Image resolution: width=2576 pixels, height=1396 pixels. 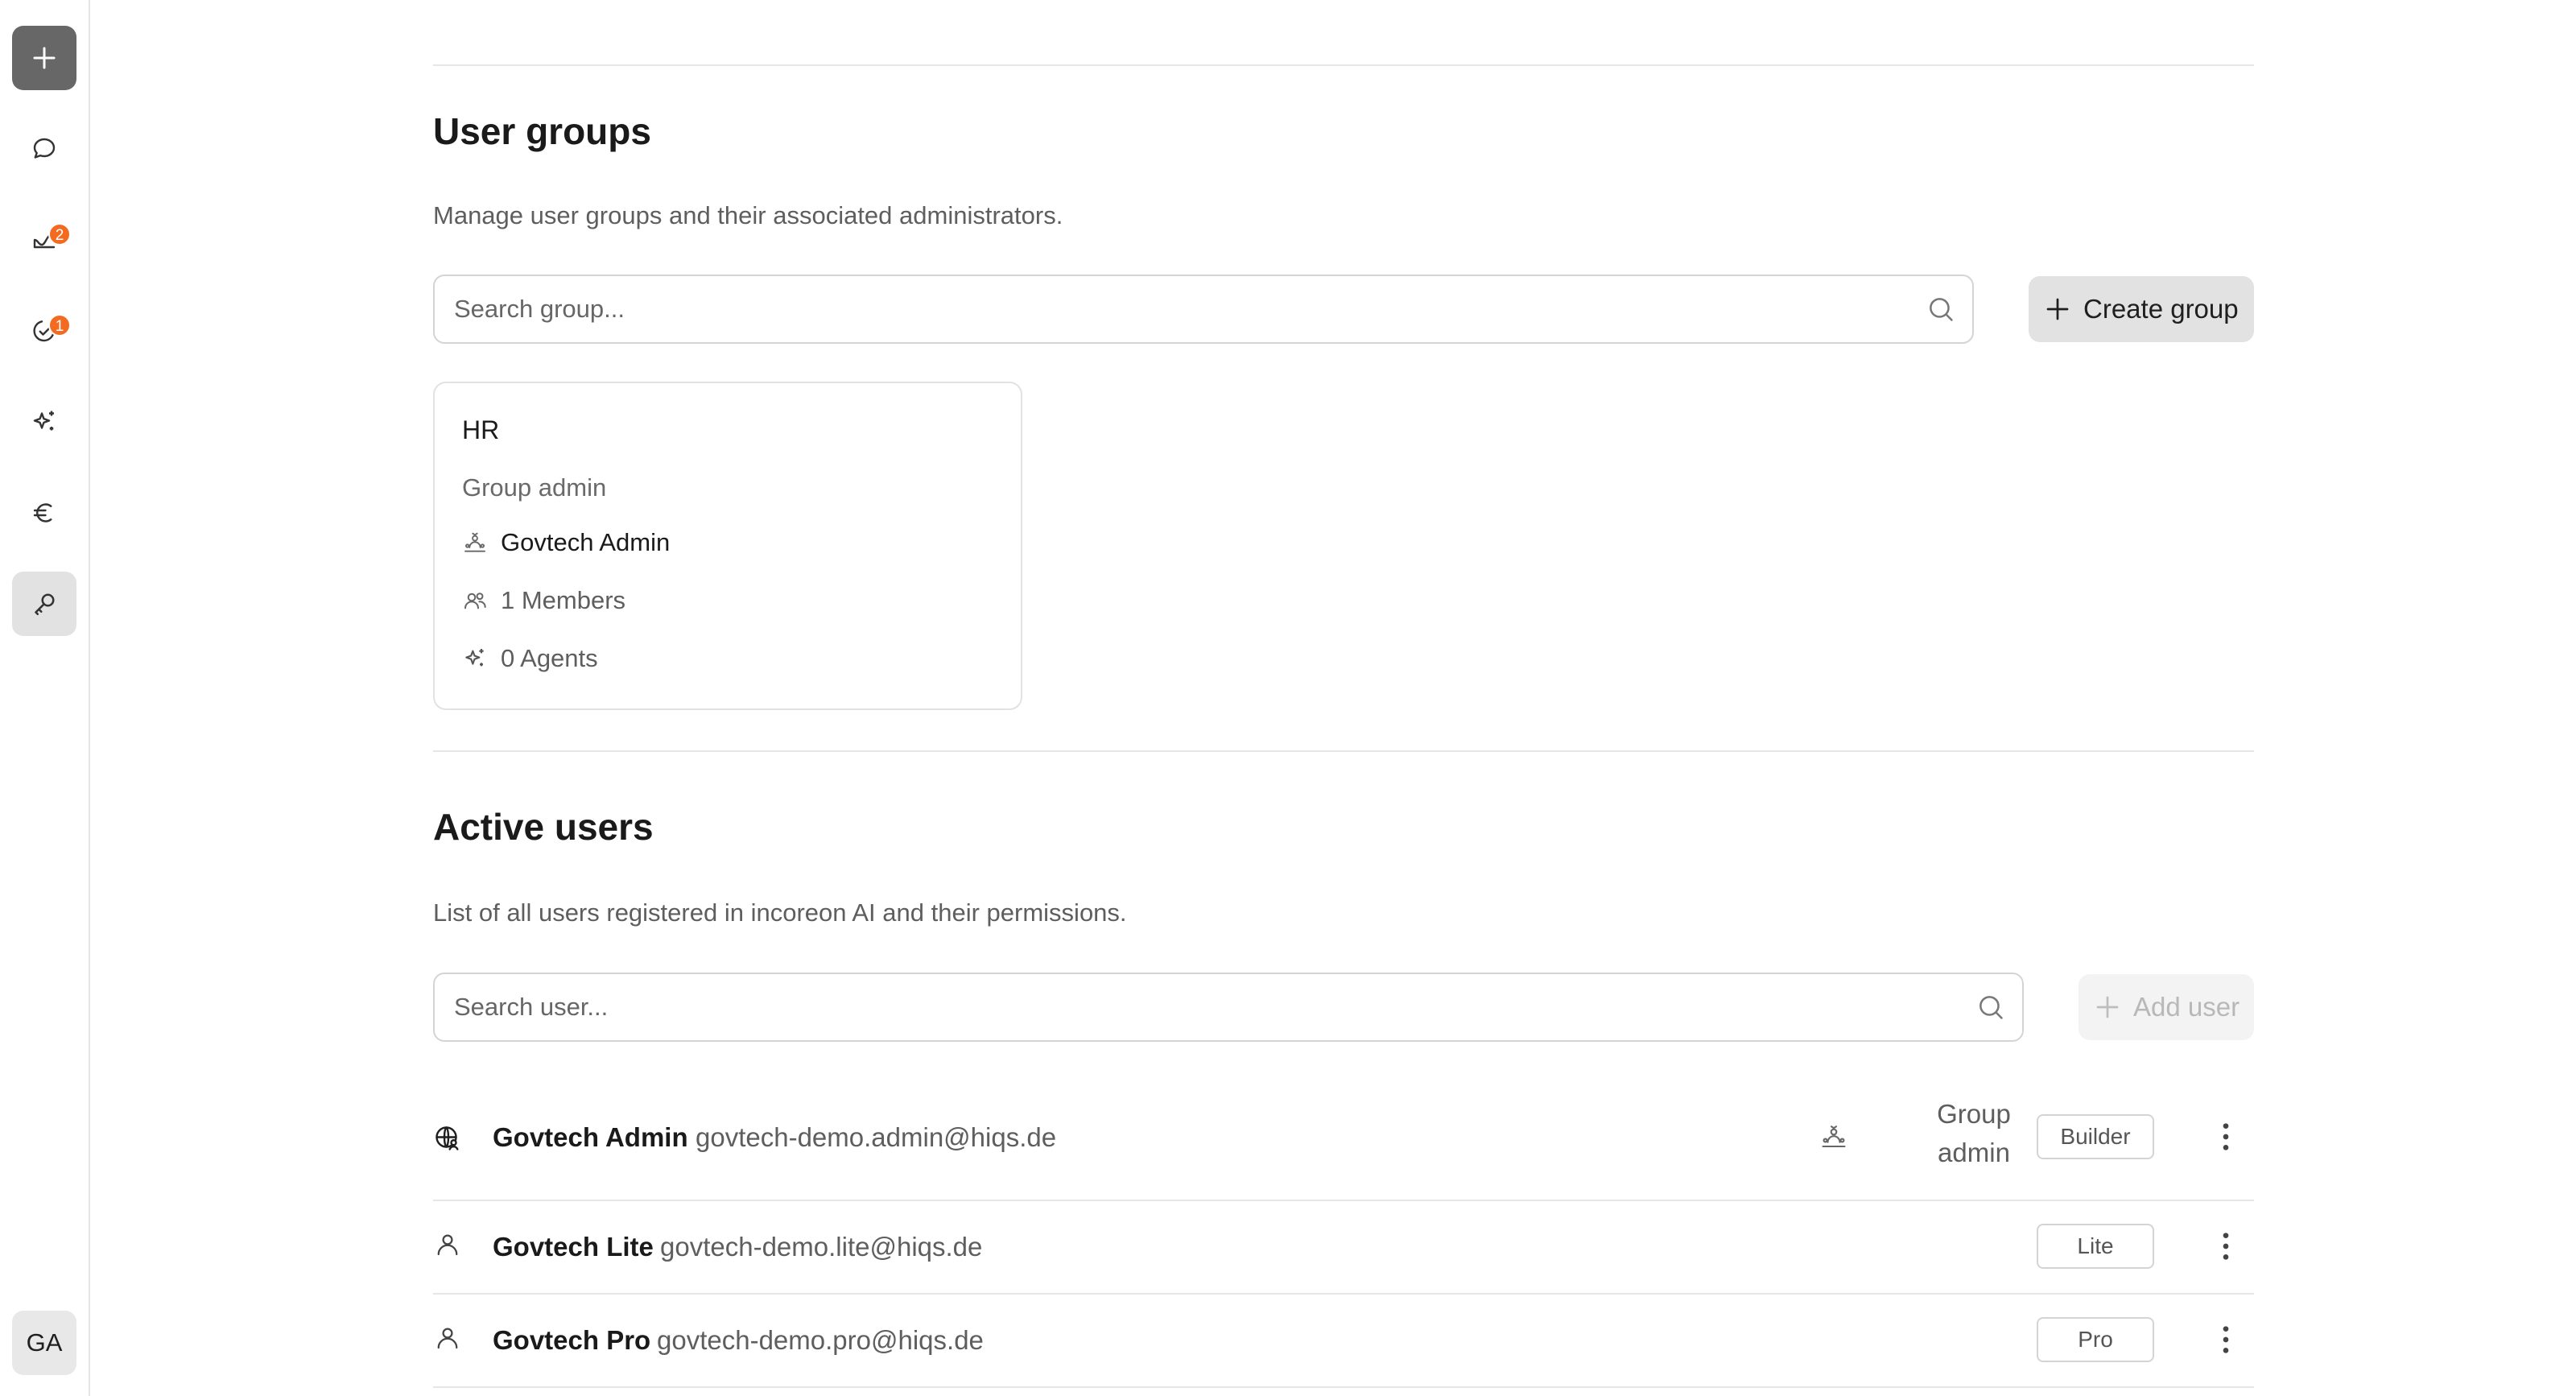 What do you see at coordinates (475, 601) in the screenshot?
I see `members-icon` at bounding box center [475, 601].